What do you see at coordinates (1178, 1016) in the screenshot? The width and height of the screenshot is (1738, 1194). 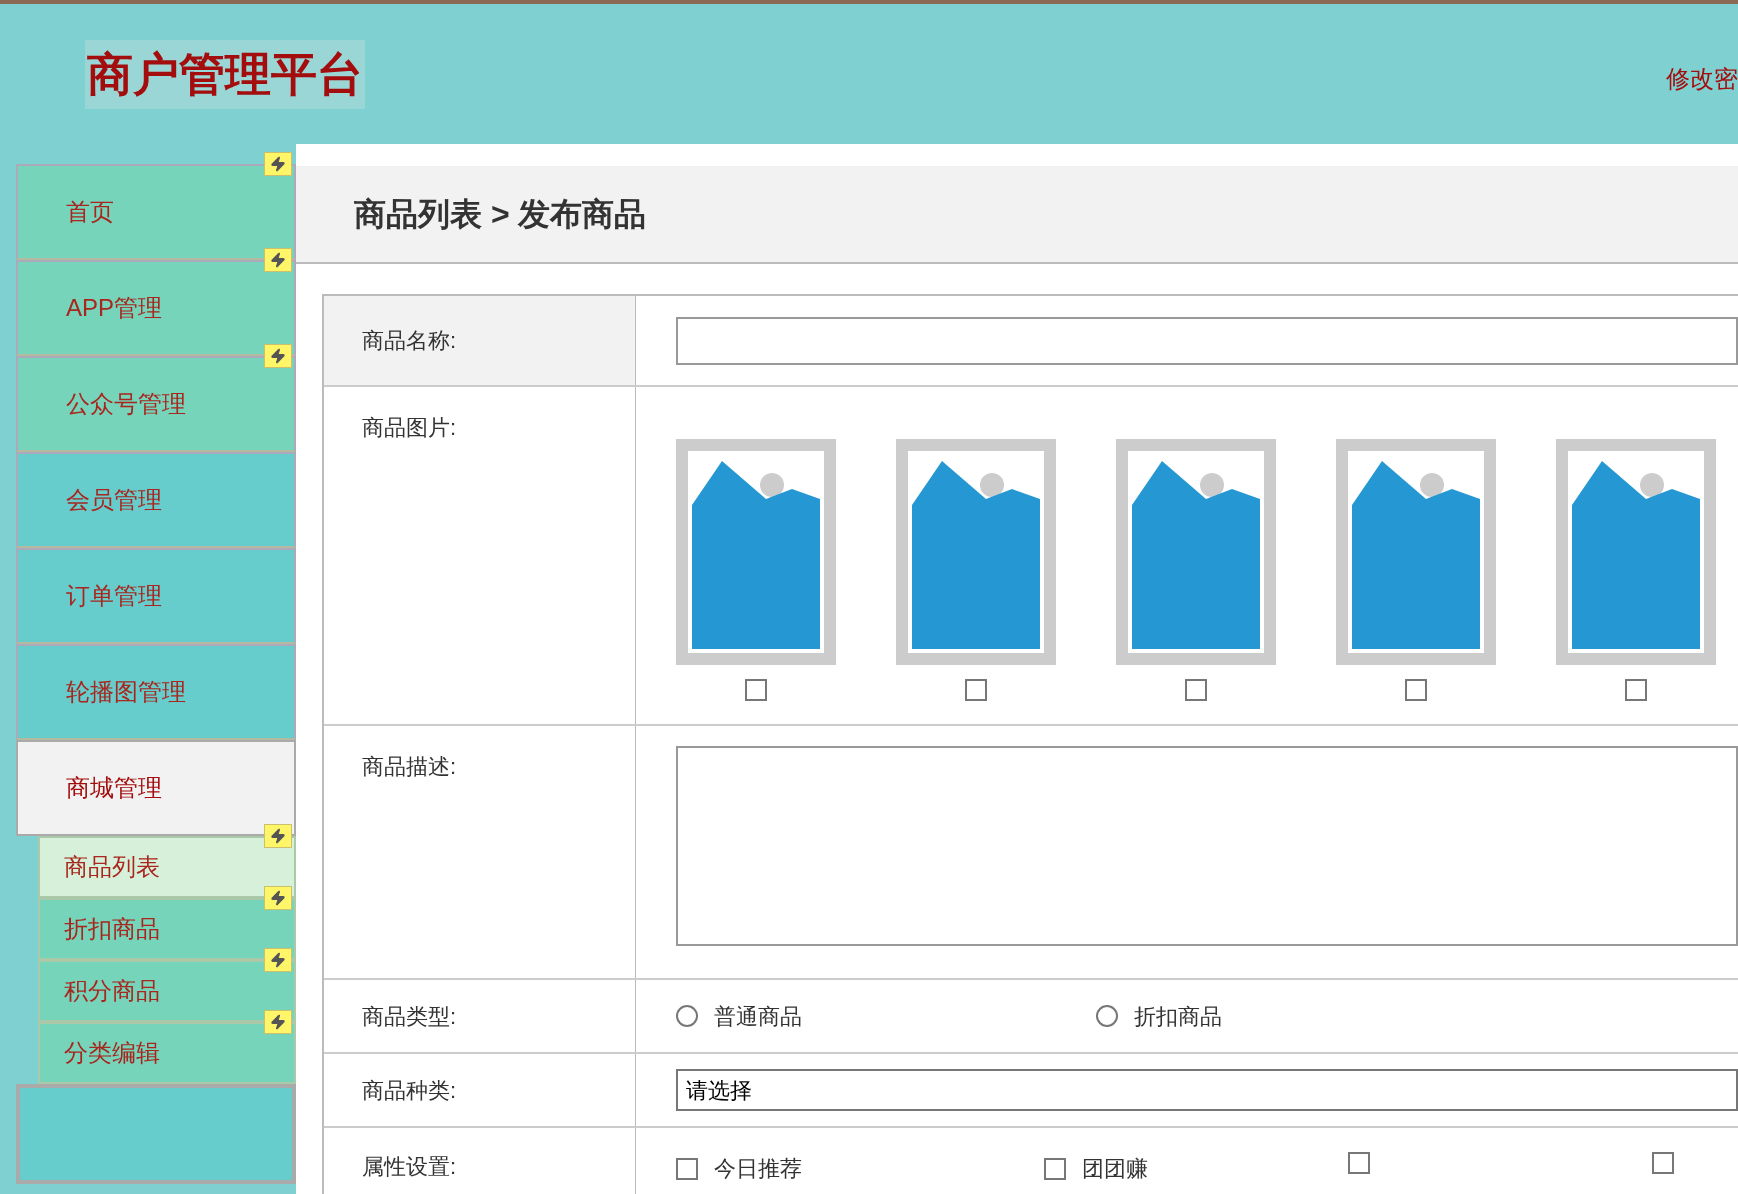 I see `option-label: 折扣商品` at bounding box center [1178, 1016].